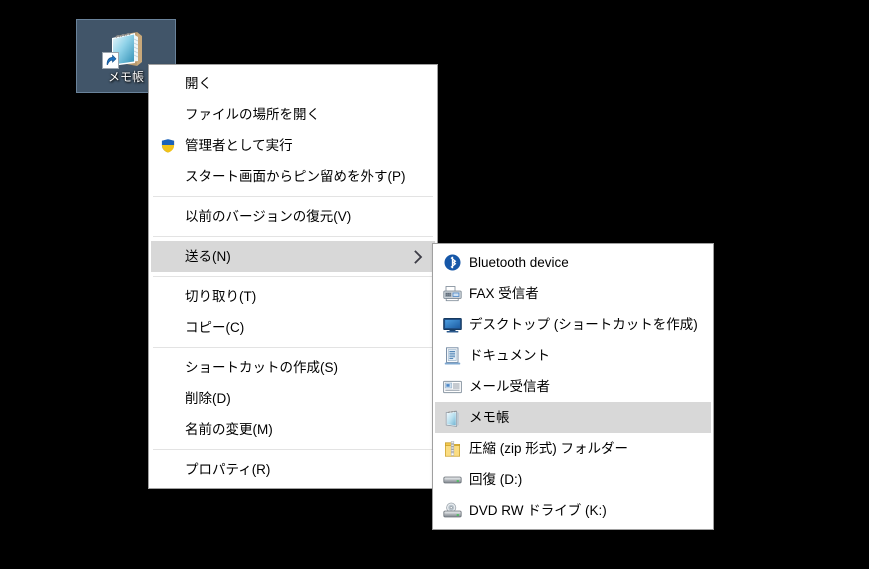  What do you see at coordinates (452, 511) in the screenshot?
I see `dvd-drive-icon` at bounding box center [452, 511].